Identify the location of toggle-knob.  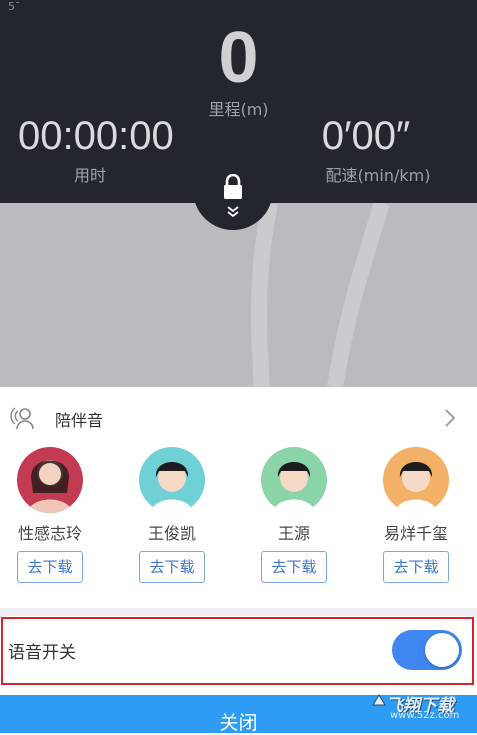
(442, 650).